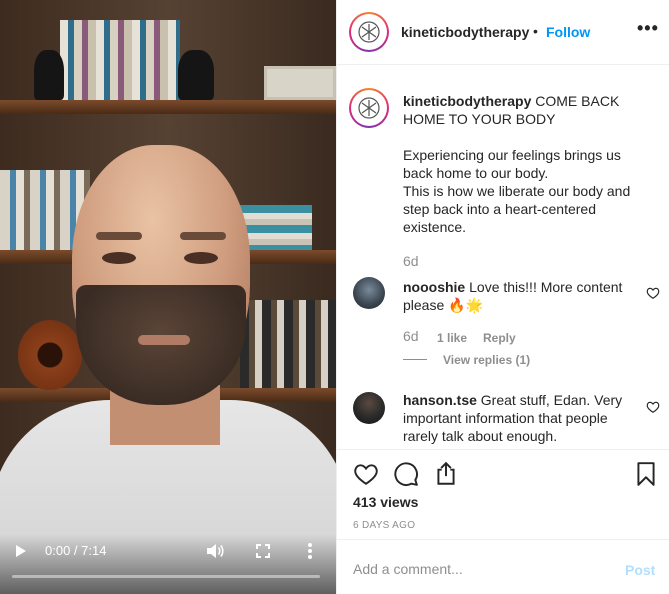  I want to click on video-progress-bar, so click(166, 576).